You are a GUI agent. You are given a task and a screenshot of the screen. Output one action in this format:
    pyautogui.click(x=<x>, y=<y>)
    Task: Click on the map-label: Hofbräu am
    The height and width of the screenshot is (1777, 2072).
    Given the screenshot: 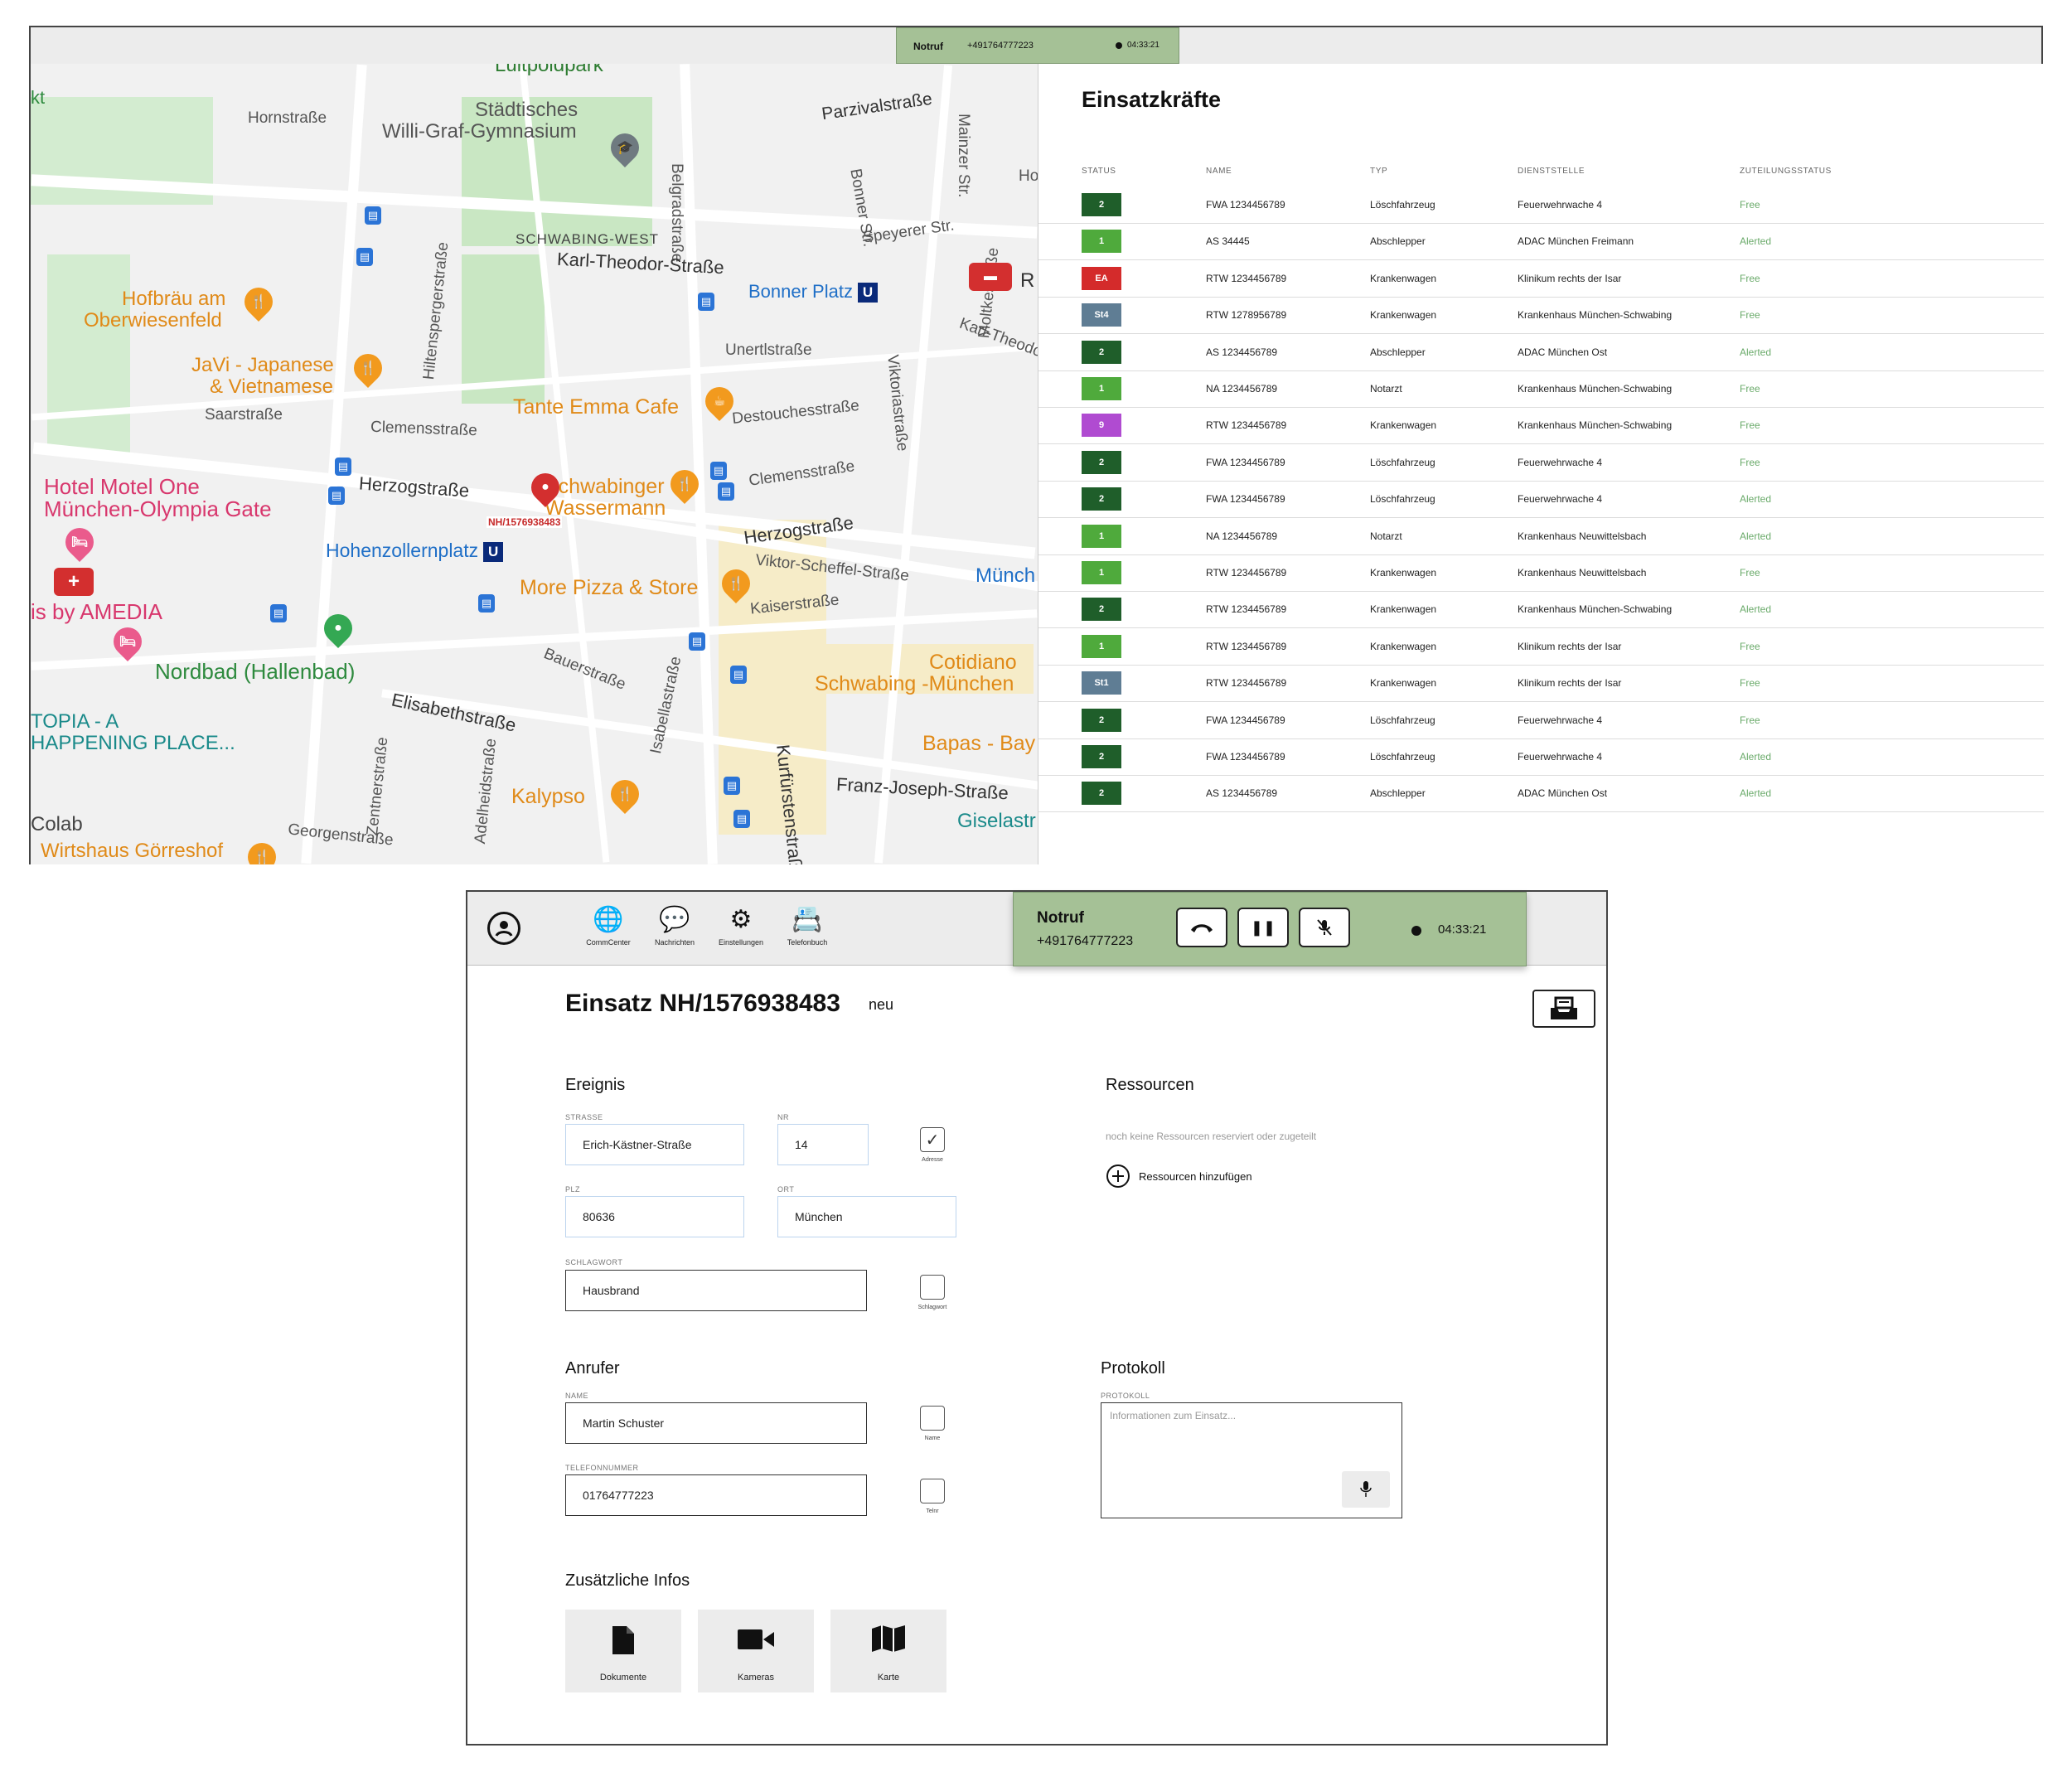 What is the action you would take?
    pyautogui.click(x=174, y=299)
    